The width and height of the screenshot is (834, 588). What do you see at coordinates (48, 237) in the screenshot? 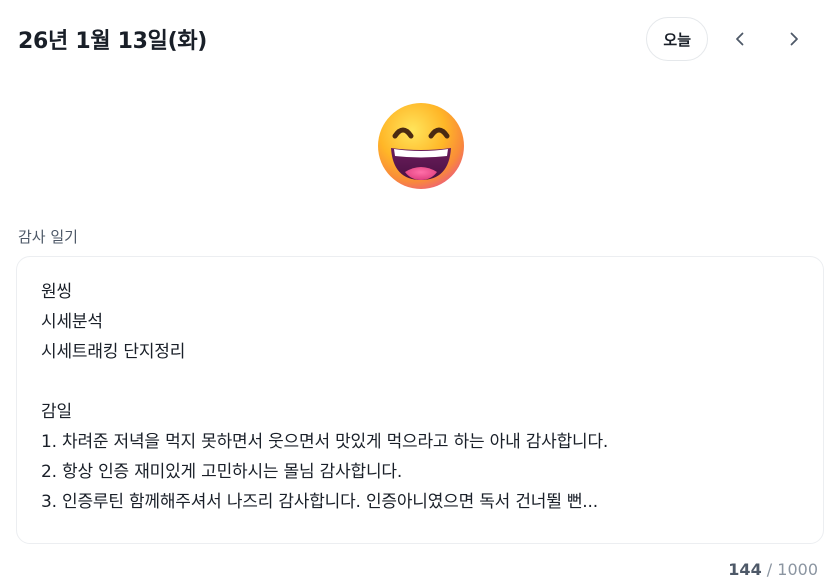
I see `diary-label: 감사 일기` at bounding box center [48, 237].